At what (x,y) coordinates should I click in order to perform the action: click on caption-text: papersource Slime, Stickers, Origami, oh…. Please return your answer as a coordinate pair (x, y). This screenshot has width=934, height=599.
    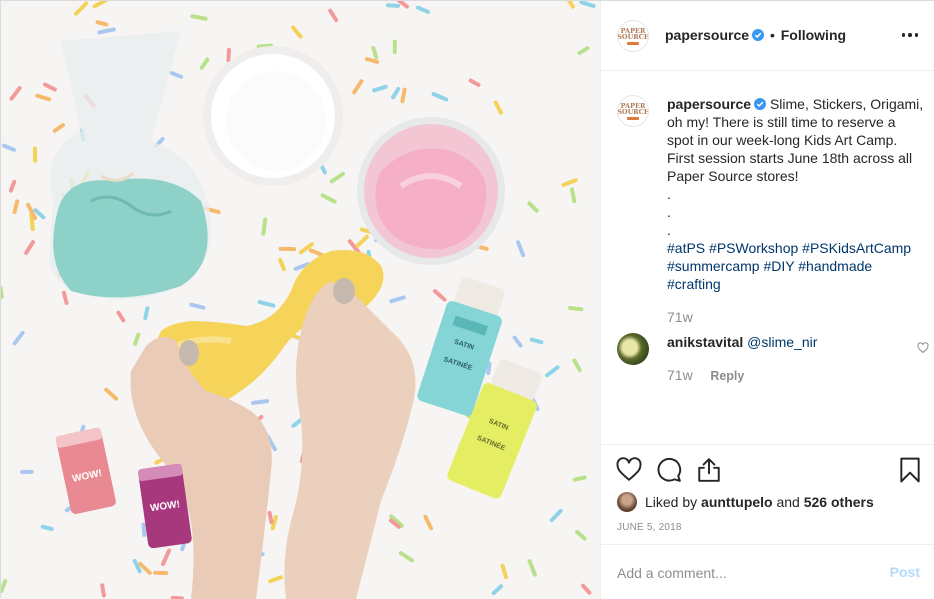
    Looking at the image, I should click on (796, 194).